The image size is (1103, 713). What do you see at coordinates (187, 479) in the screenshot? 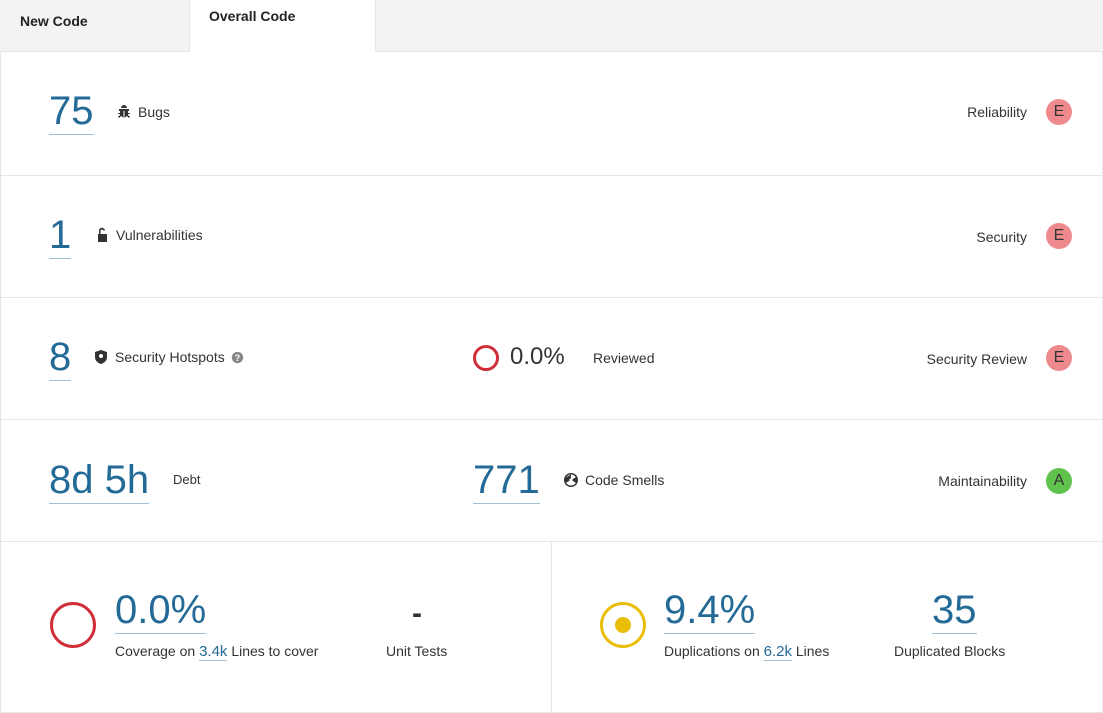
I see `debt-label: Debt` at bounding box center [187, 479].